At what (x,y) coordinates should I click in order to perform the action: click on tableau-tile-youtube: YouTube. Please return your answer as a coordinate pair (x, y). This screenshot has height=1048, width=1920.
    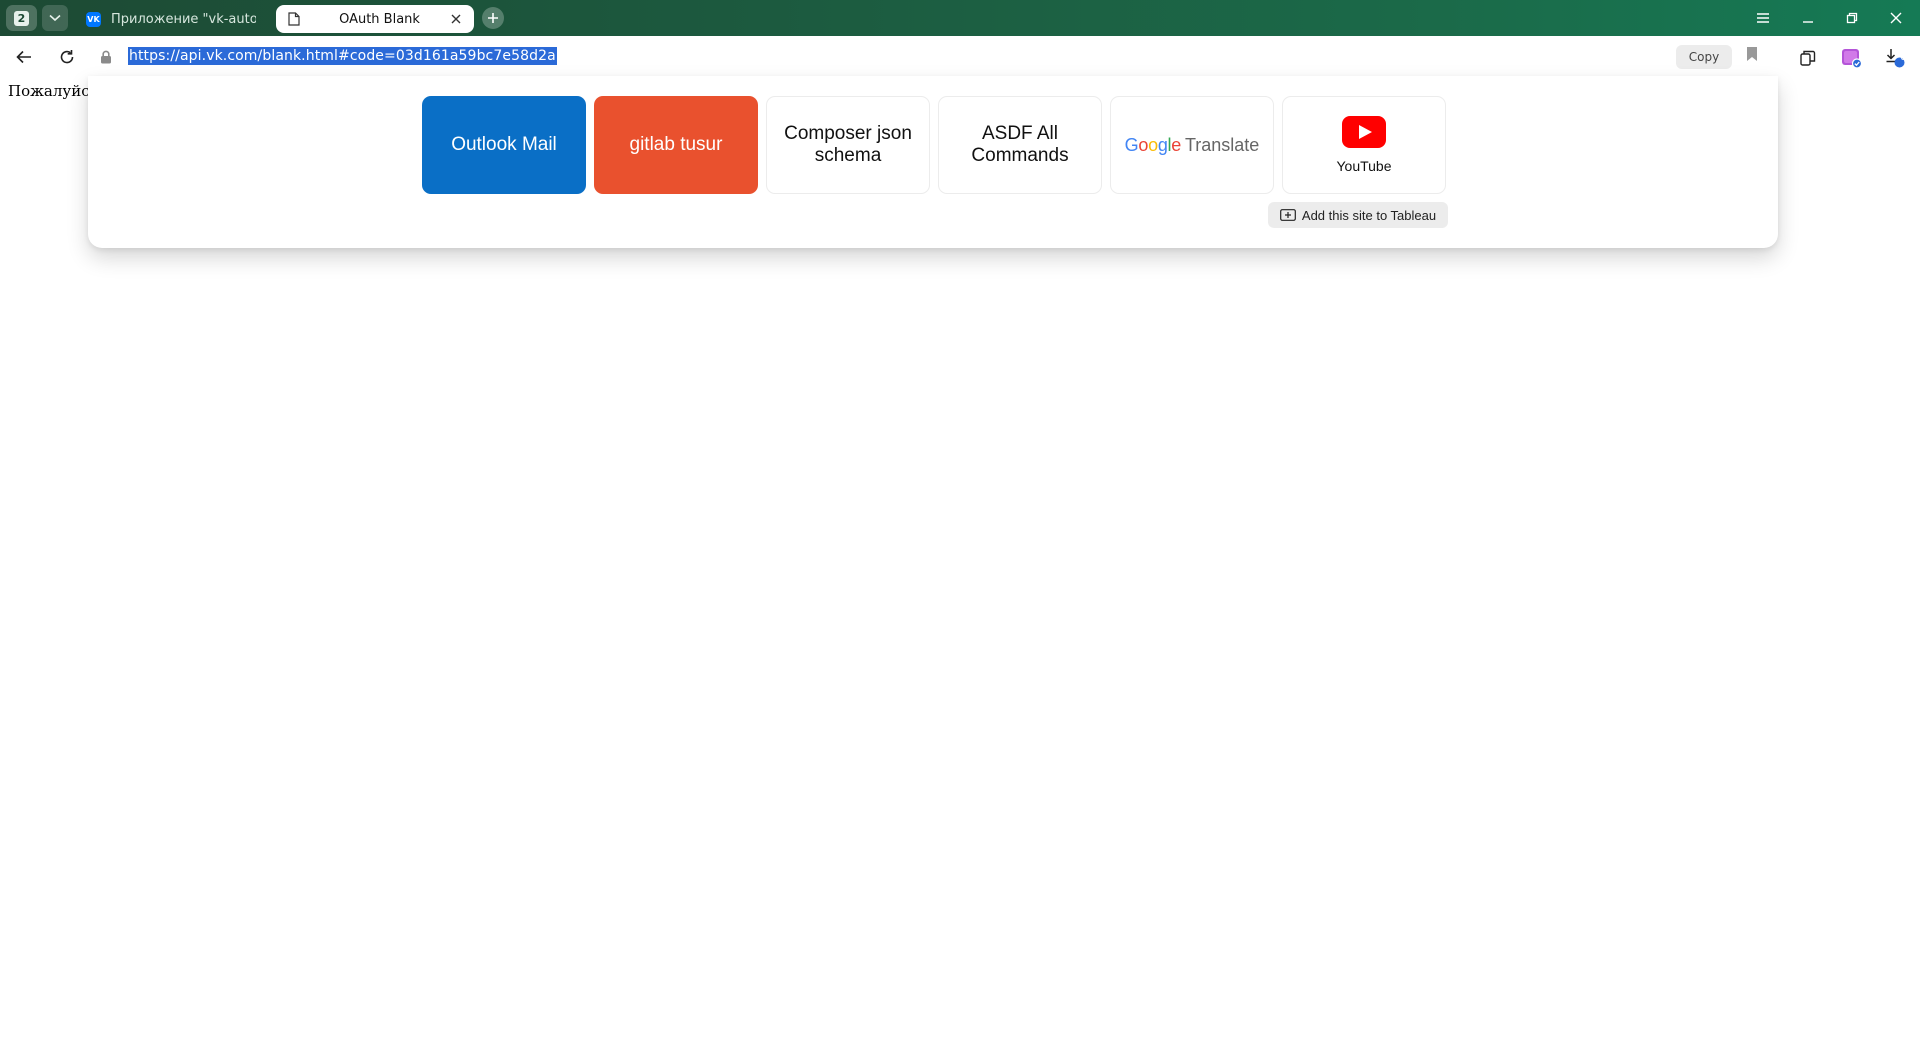
    Looking at the image, I should click on (1364, 145).